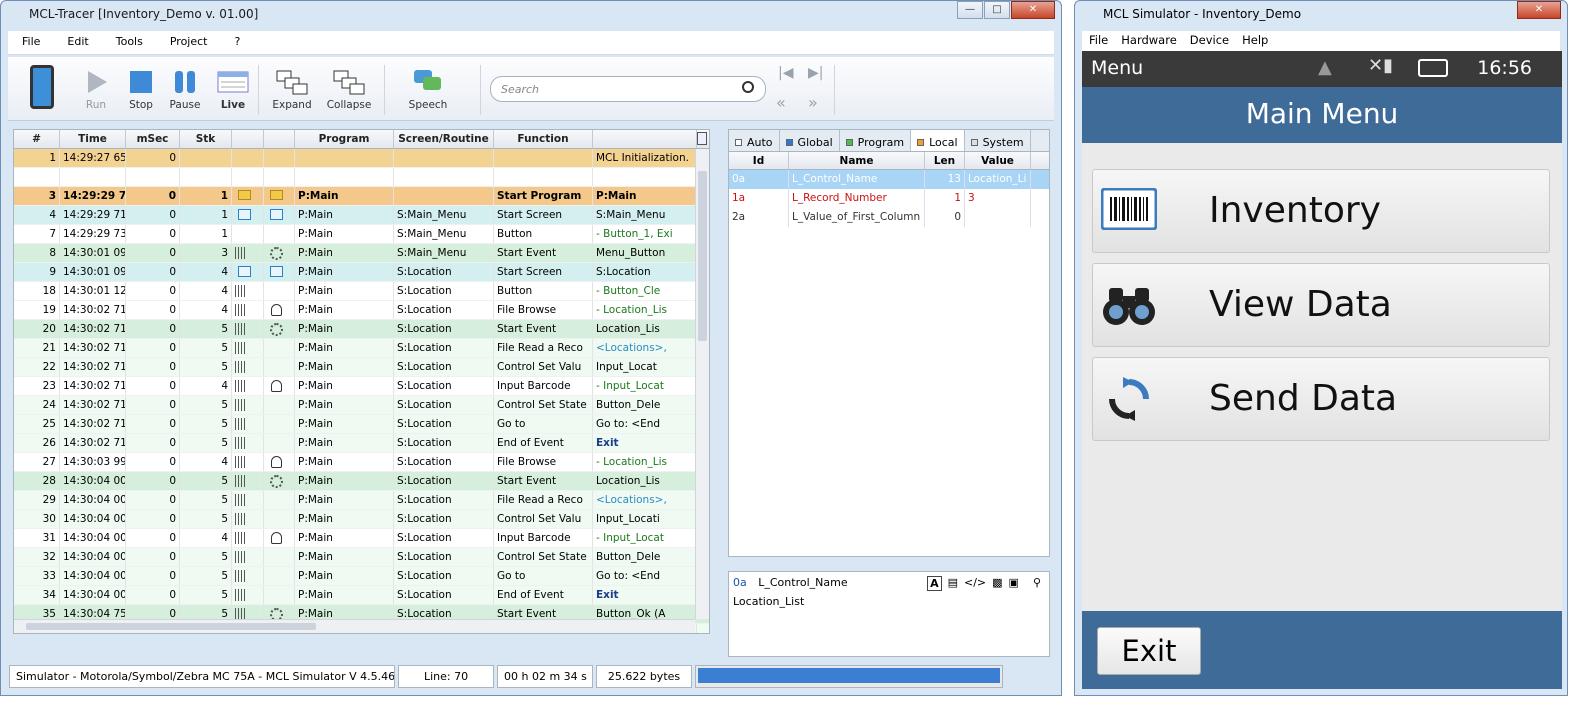  I want to click on next-match-icon: », so click(813, 102).